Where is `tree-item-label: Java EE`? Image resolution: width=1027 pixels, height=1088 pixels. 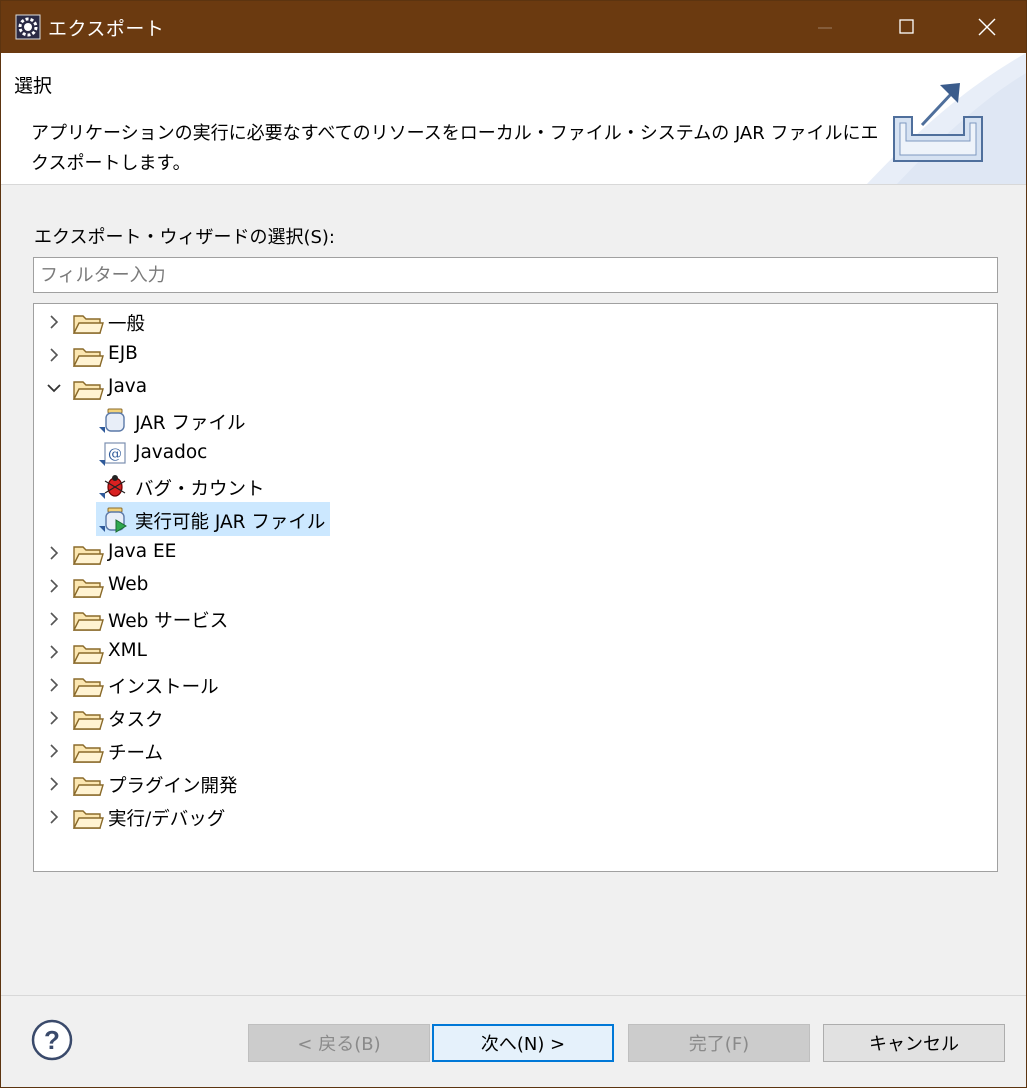 tree-item-label: Java EE is located at coordinates (142, 551).